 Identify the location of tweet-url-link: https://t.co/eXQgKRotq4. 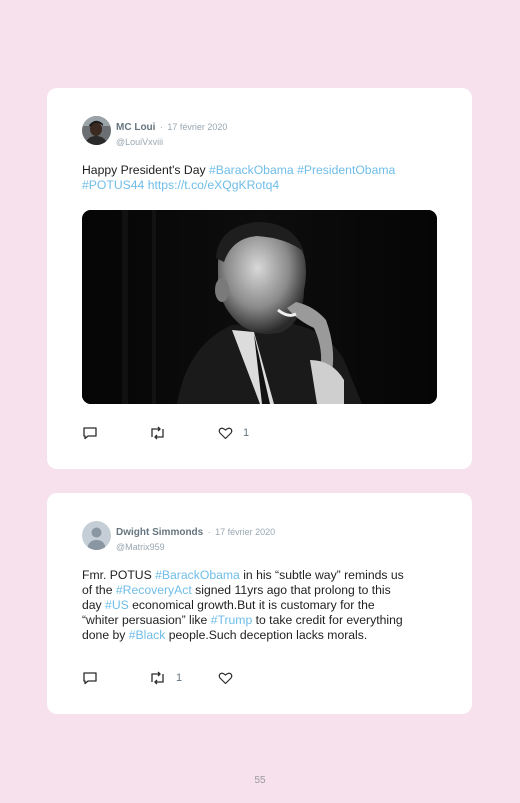
(213, 185).